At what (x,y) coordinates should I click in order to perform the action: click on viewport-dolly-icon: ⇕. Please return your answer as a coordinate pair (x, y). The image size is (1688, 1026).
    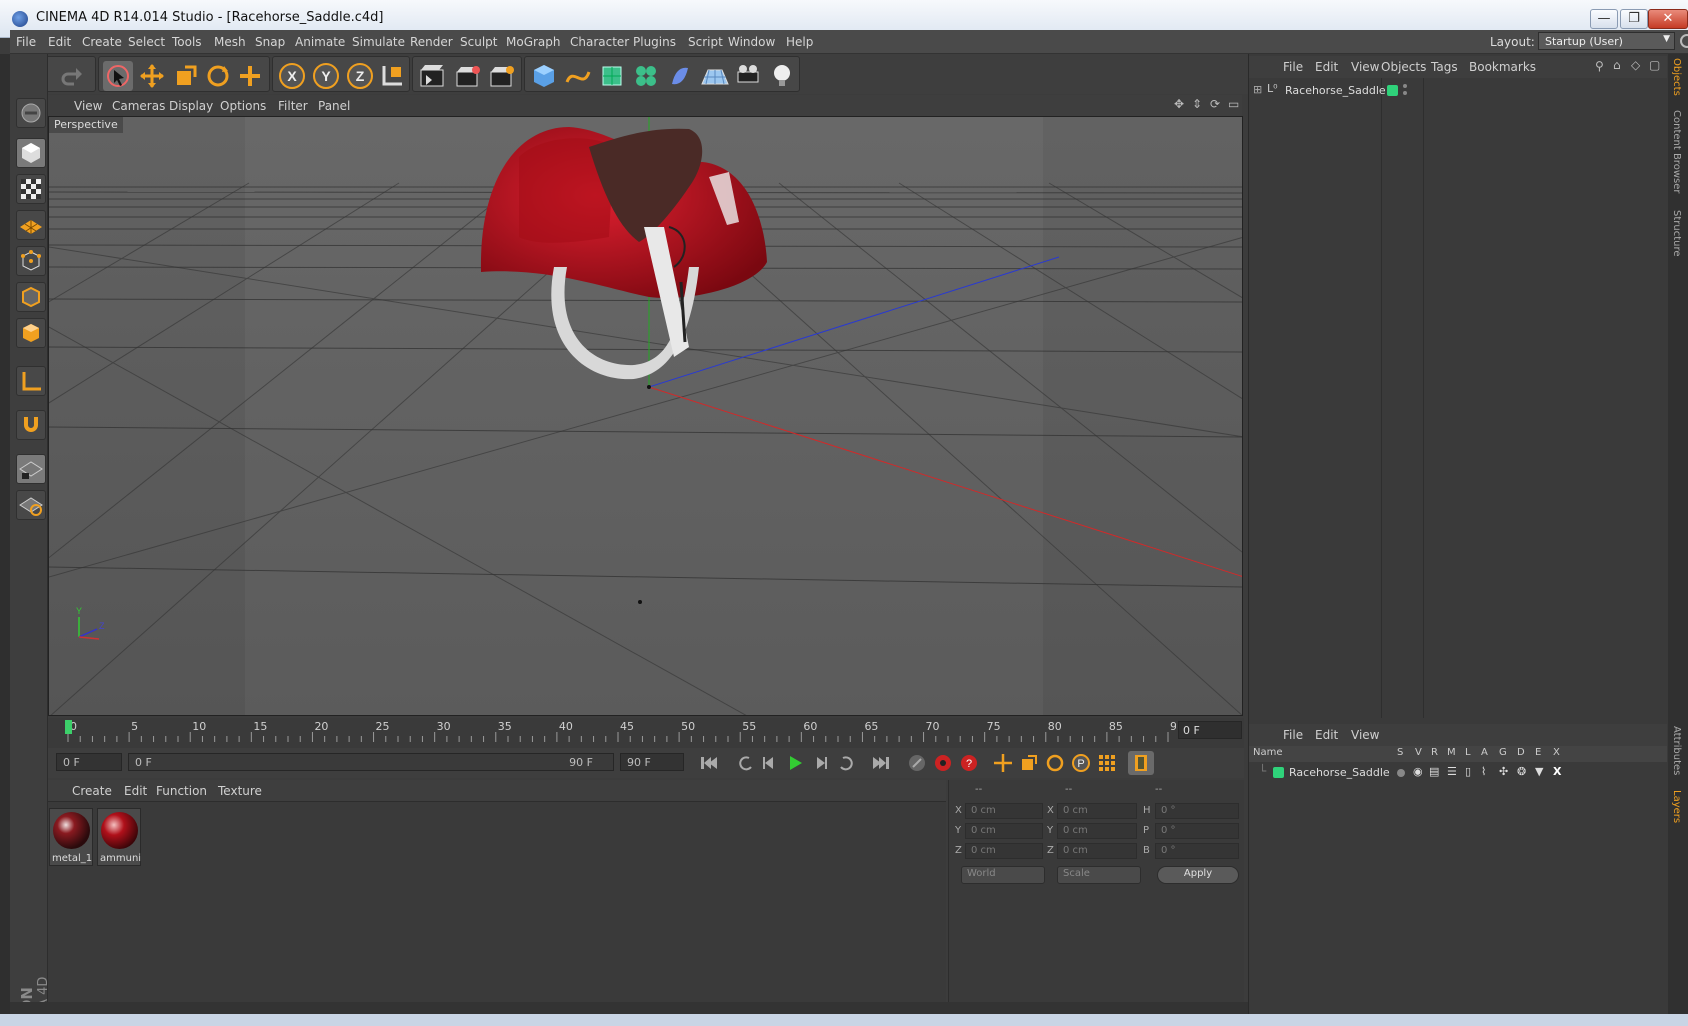
    Looking at the image, I should click on (1197, 104).